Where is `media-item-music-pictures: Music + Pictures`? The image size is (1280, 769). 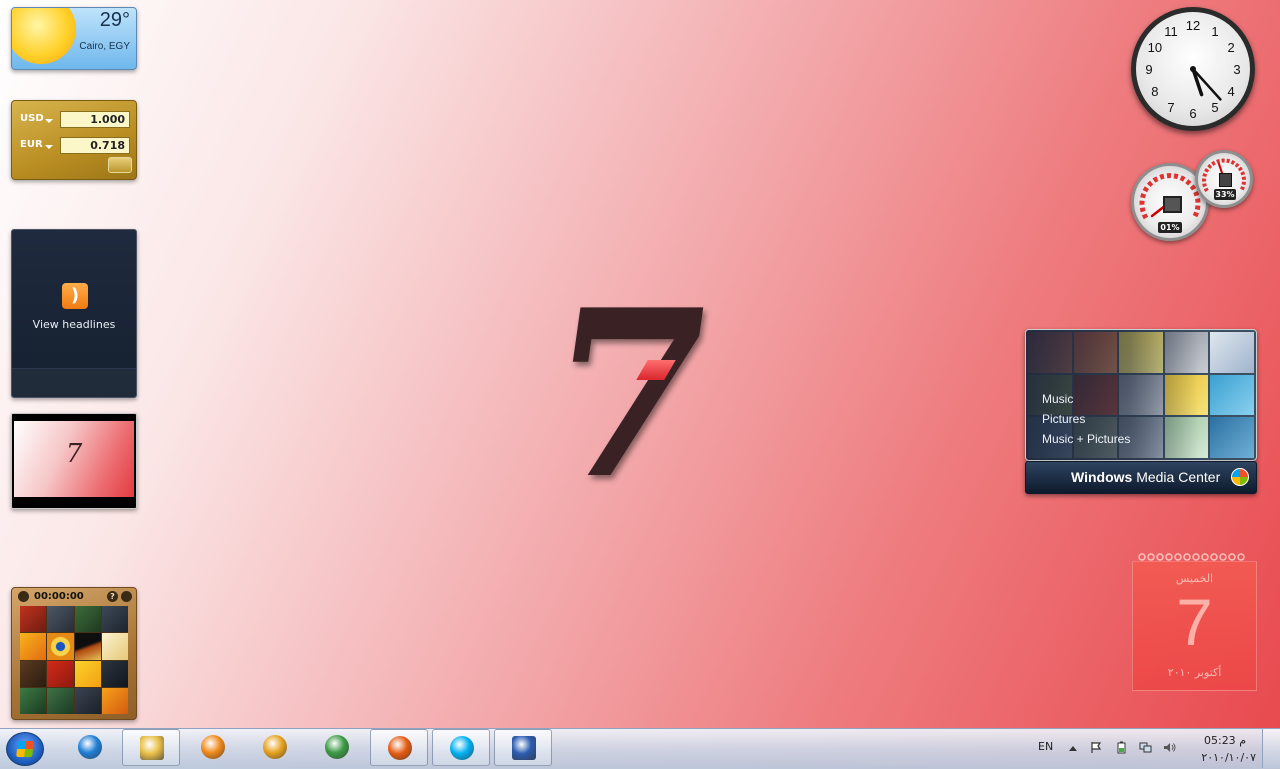
media-item-music-pictures: Music + Pictures is located at coordinates (1086, 439).